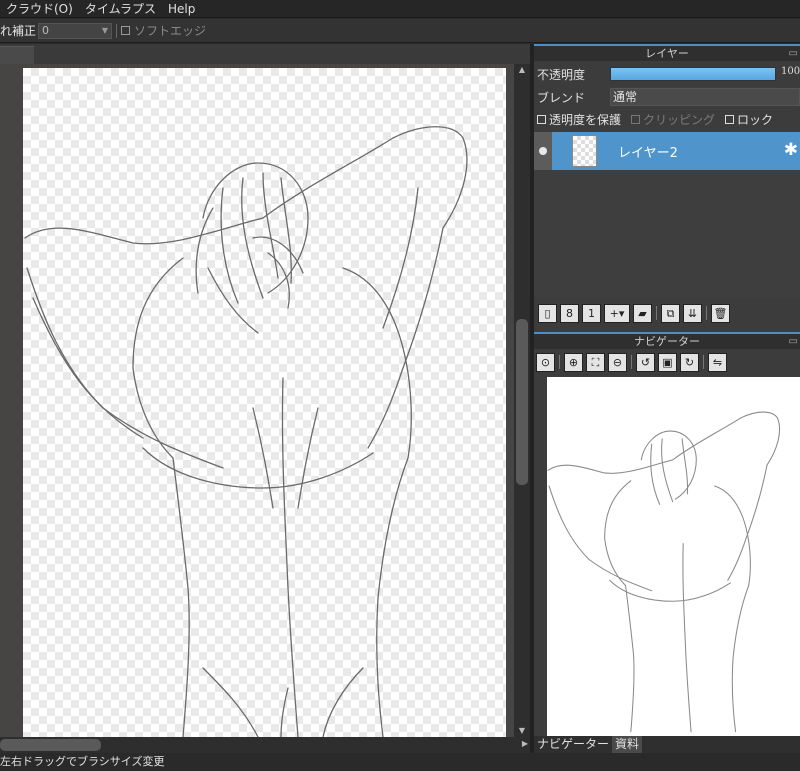 The width and height of the screenshot is (800, 771). I want to click on stabilizer-select: 0 ▼, so click(75, 30).